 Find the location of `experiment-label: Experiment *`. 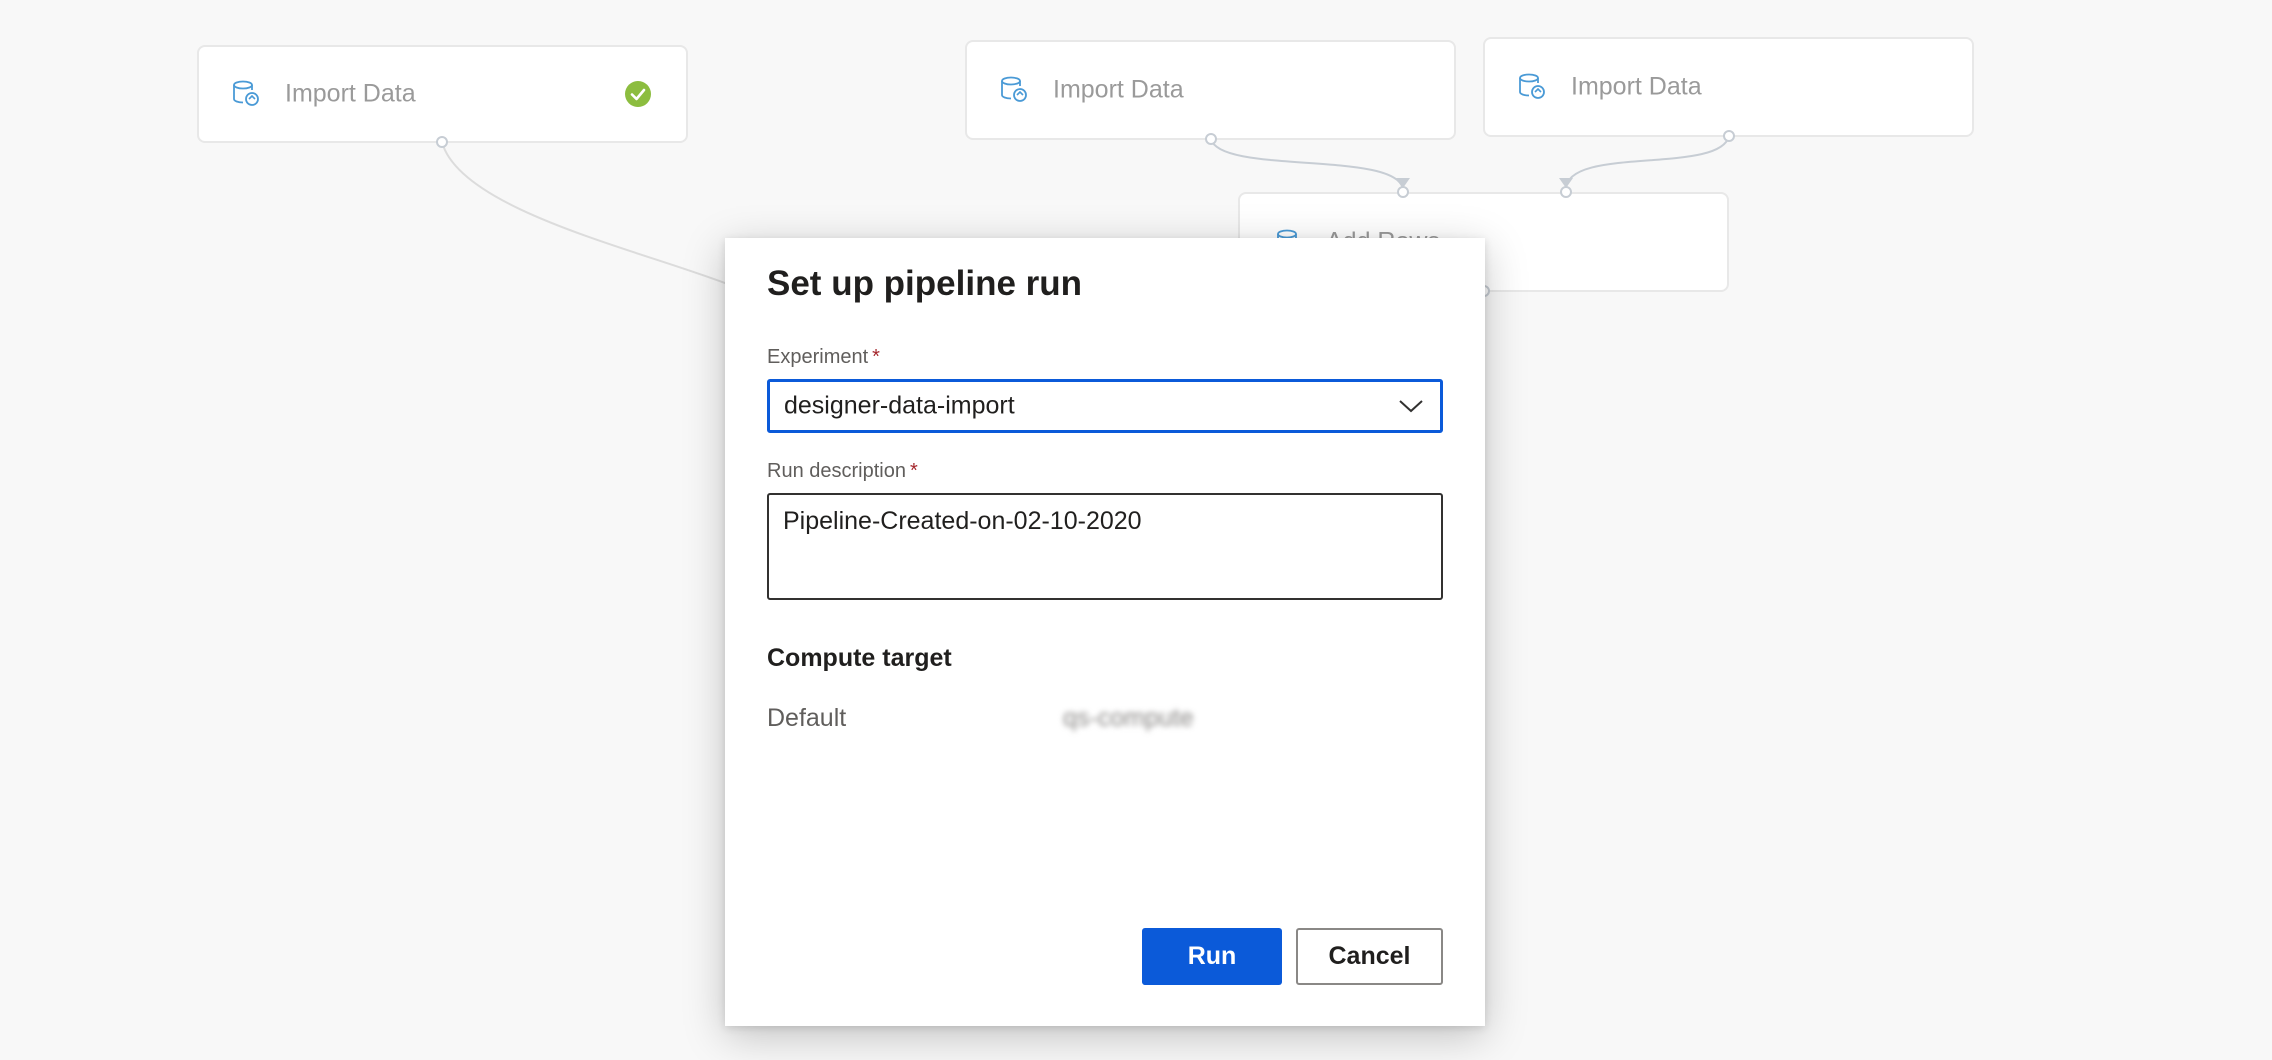

experiment-label: Experiment * is located at coordinates (823, 357).